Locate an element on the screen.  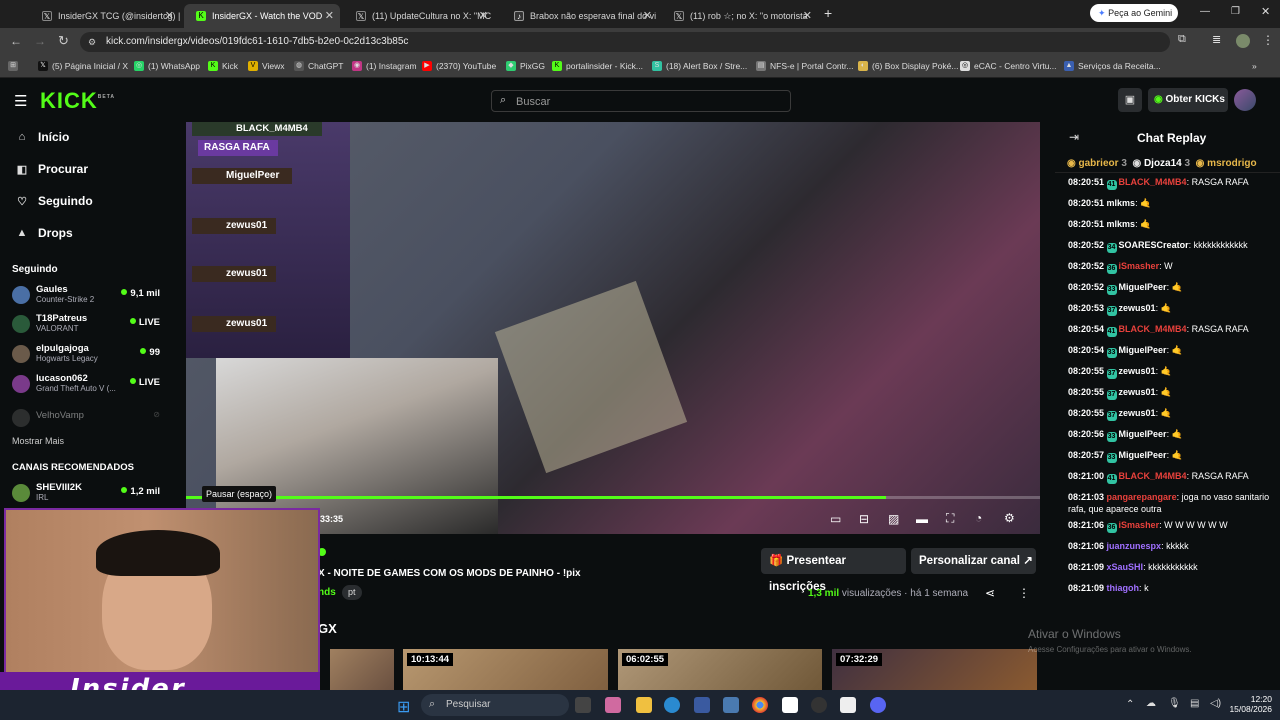
get-kicks-button: ◉ Obter KICKs is located at coordinates (1188, 100).